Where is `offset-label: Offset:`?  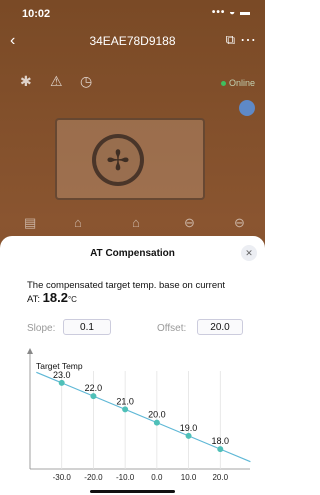
offset-label: Offset: is located at coordinates (172, 328).